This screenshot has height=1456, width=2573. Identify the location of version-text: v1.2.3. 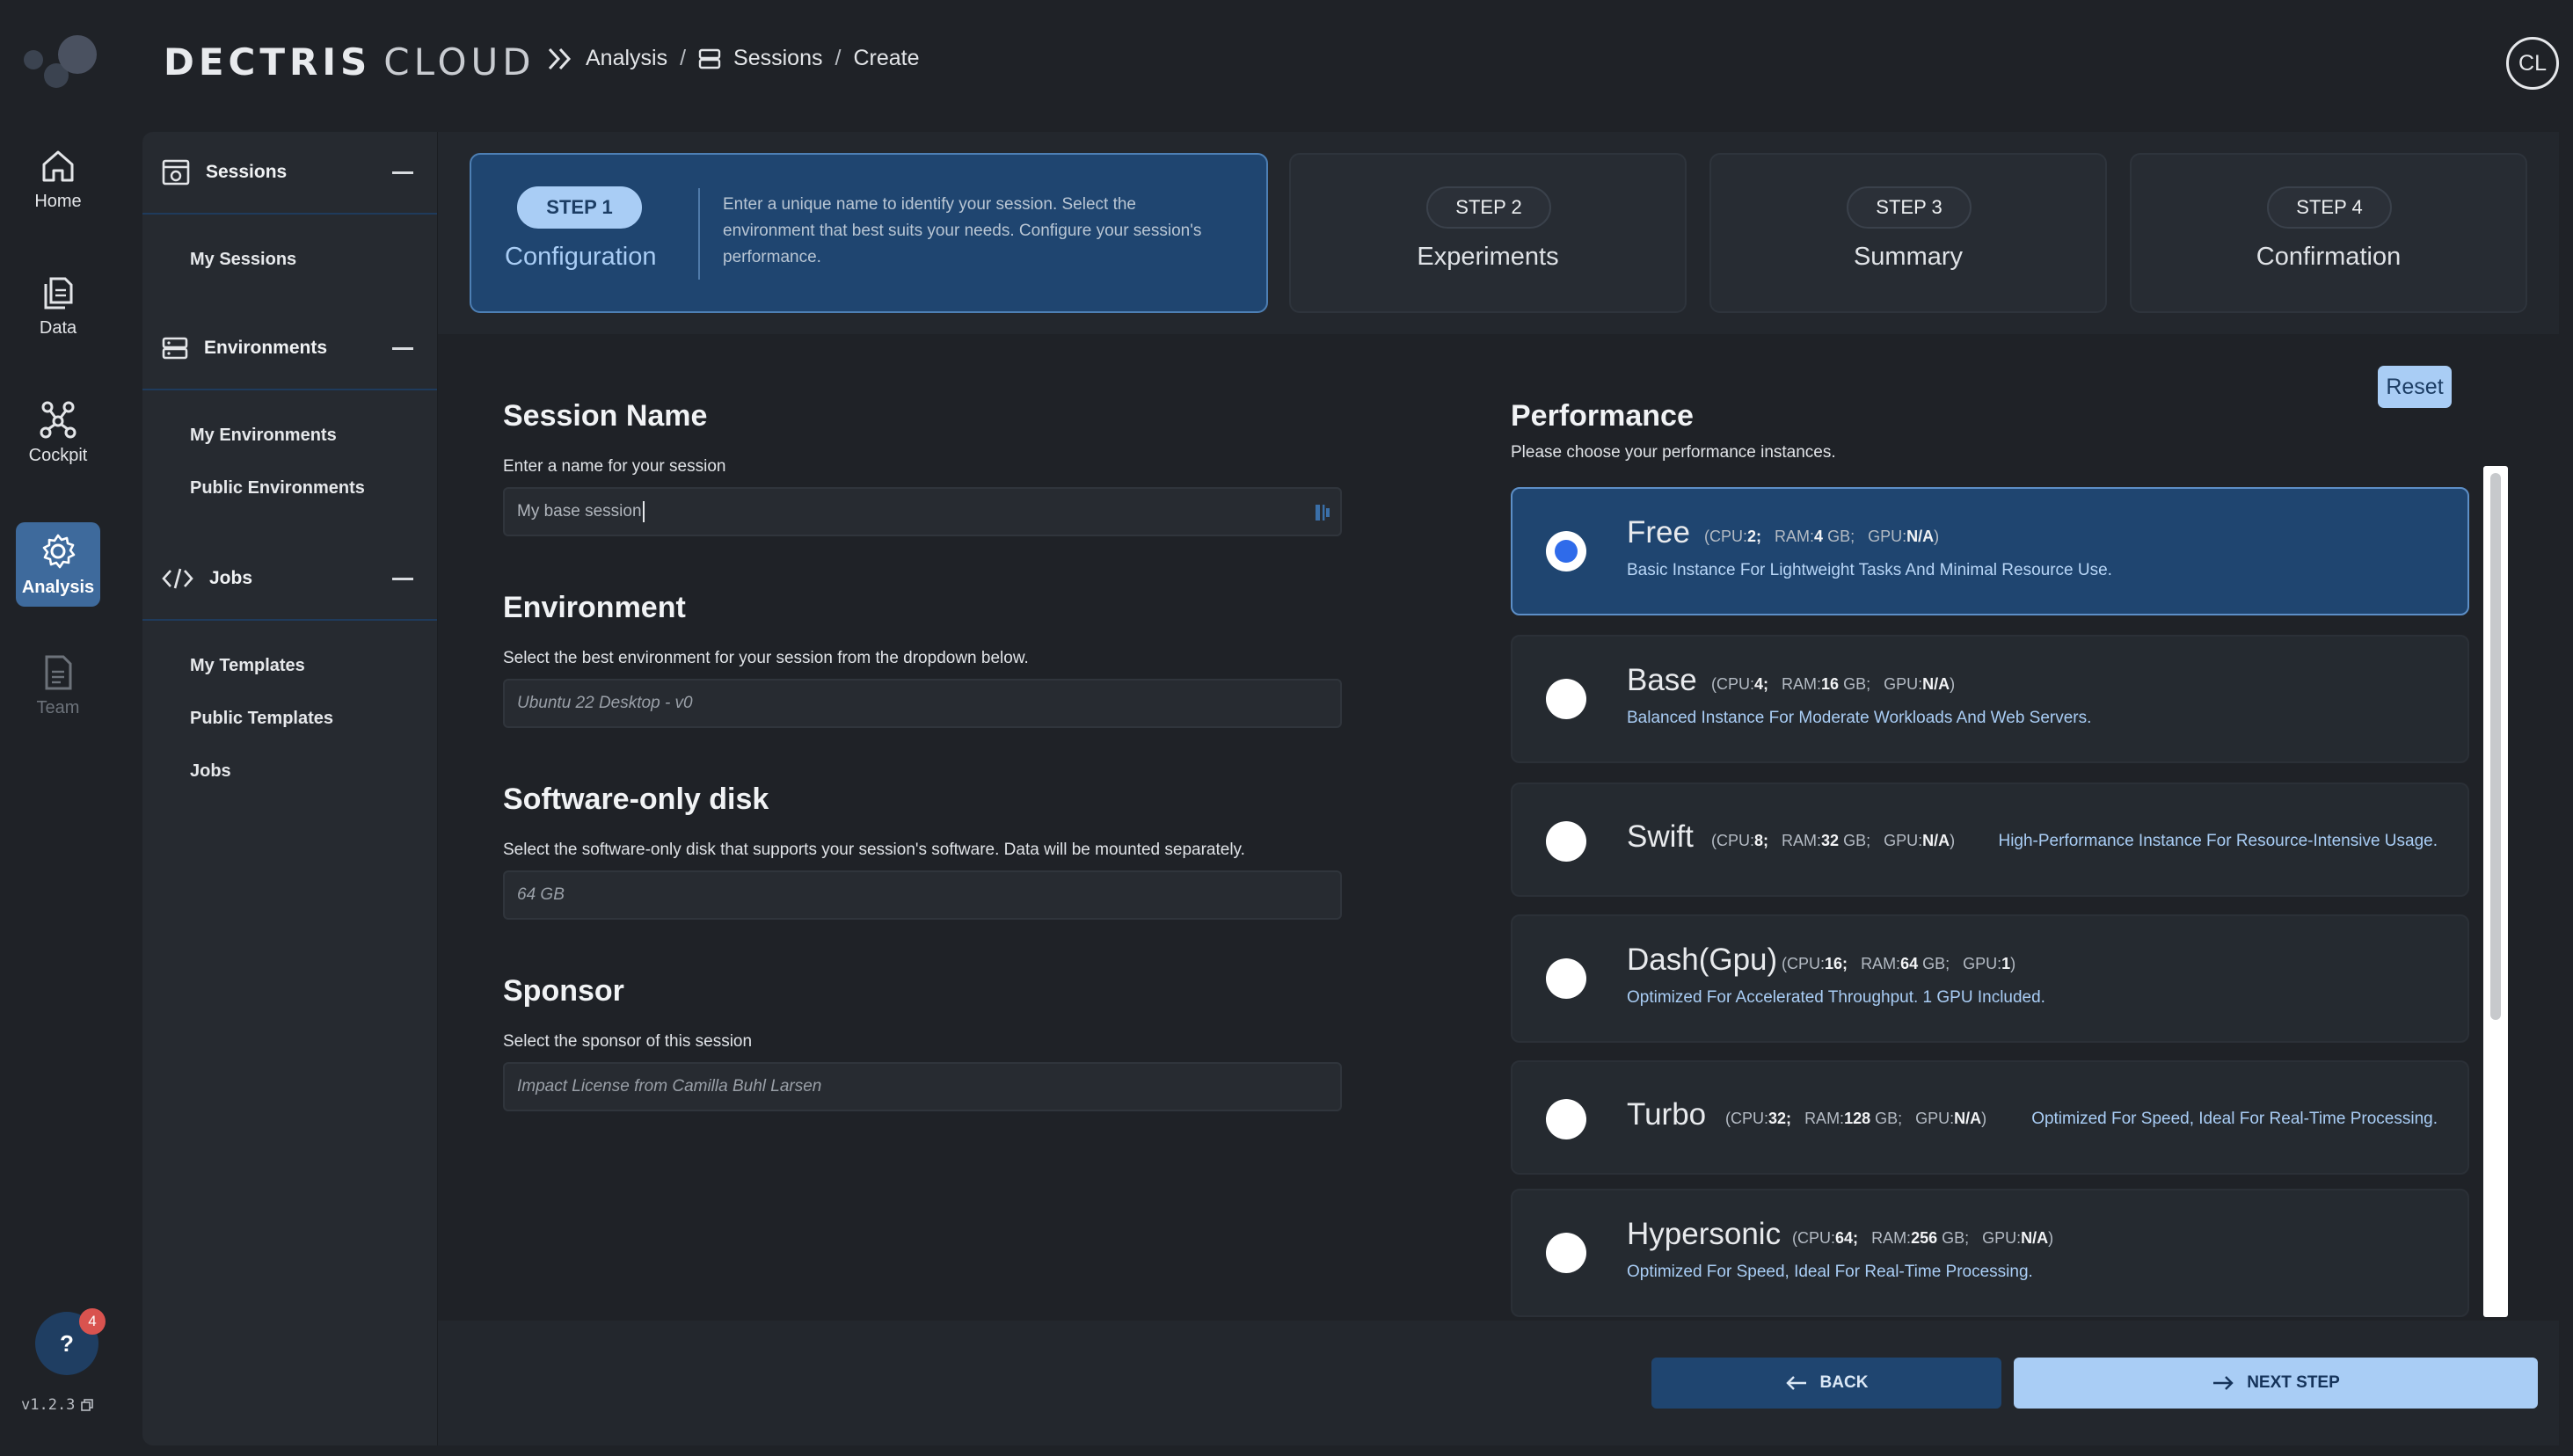
(48, 1405).